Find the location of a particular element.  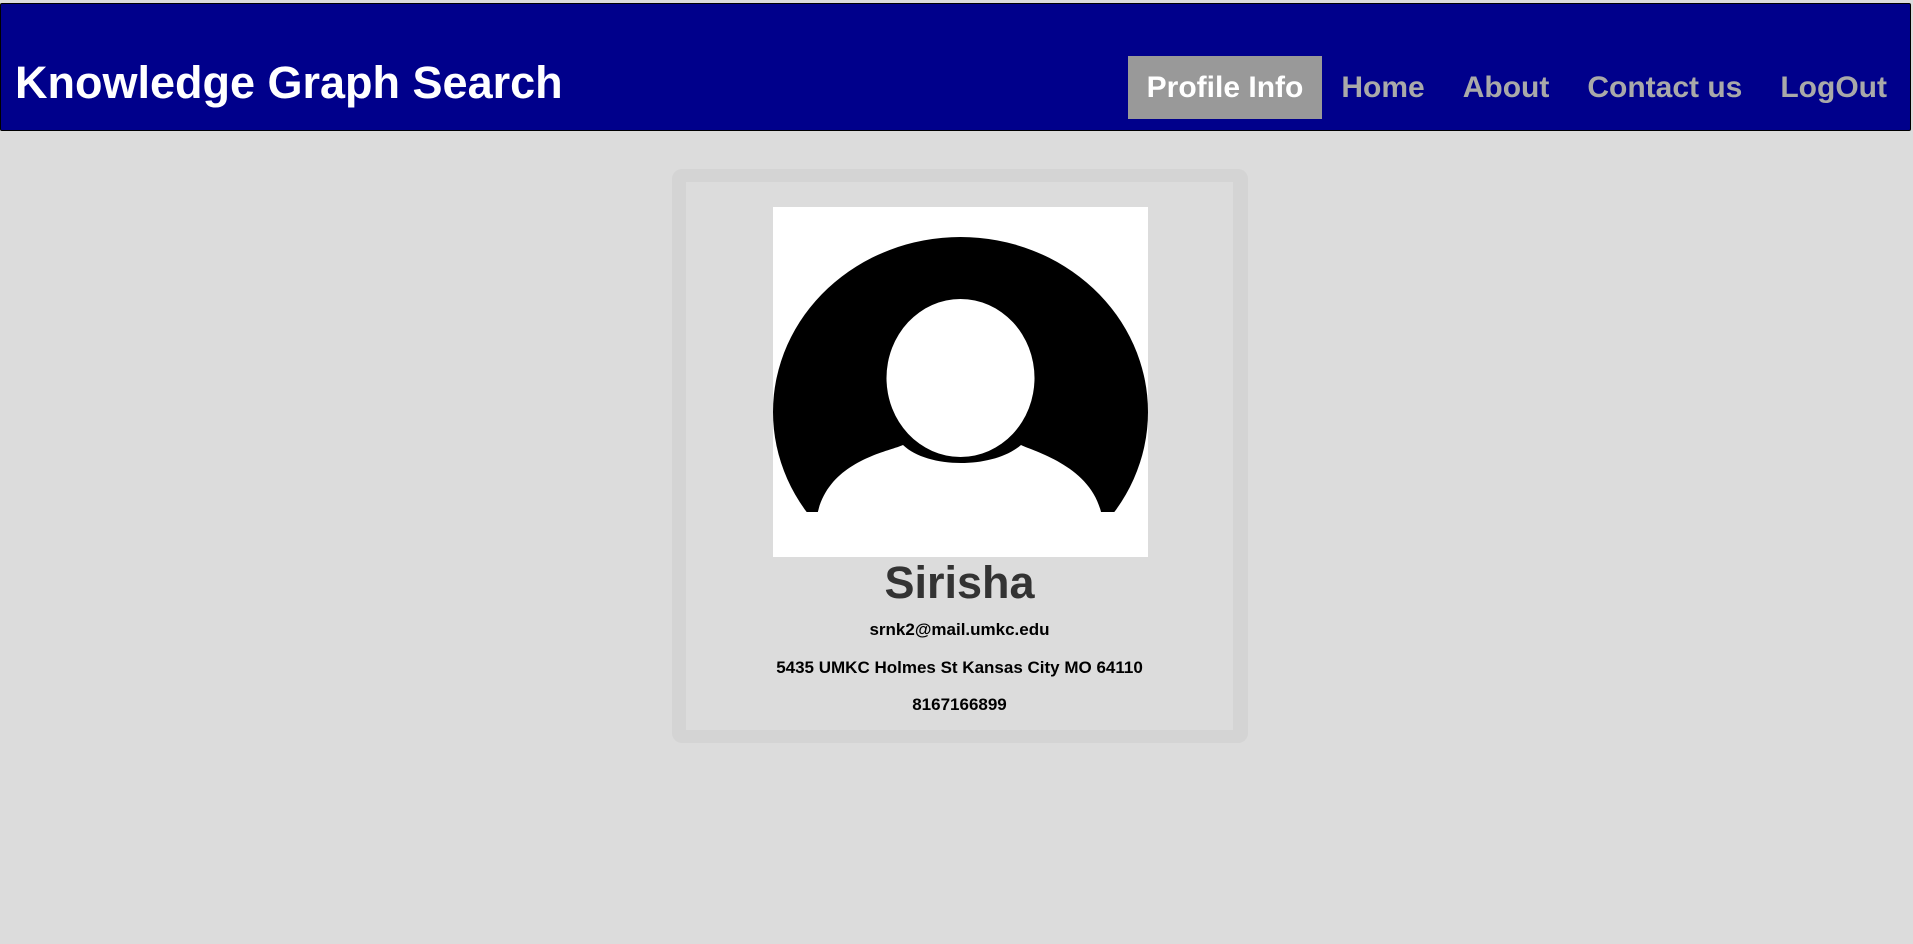

app-title: Knowledge Graph Search is located at coordinates (289, 82).